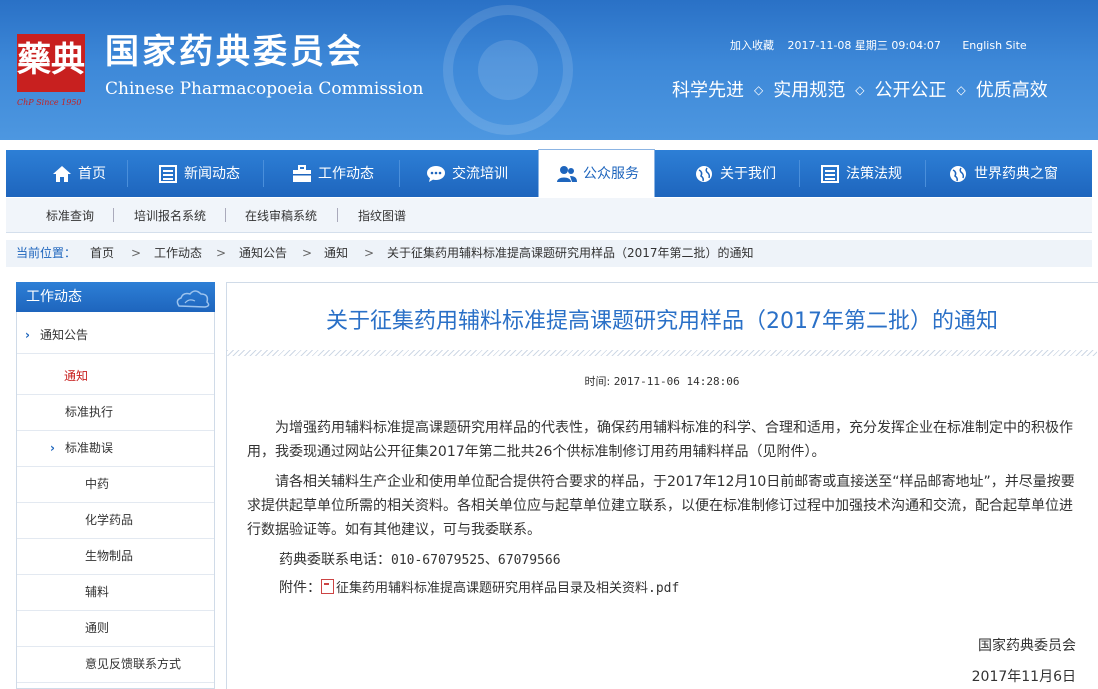 This screenshot has width=1098, height=689. I want to click on cloud-decoration-icon, so click(193, 299).